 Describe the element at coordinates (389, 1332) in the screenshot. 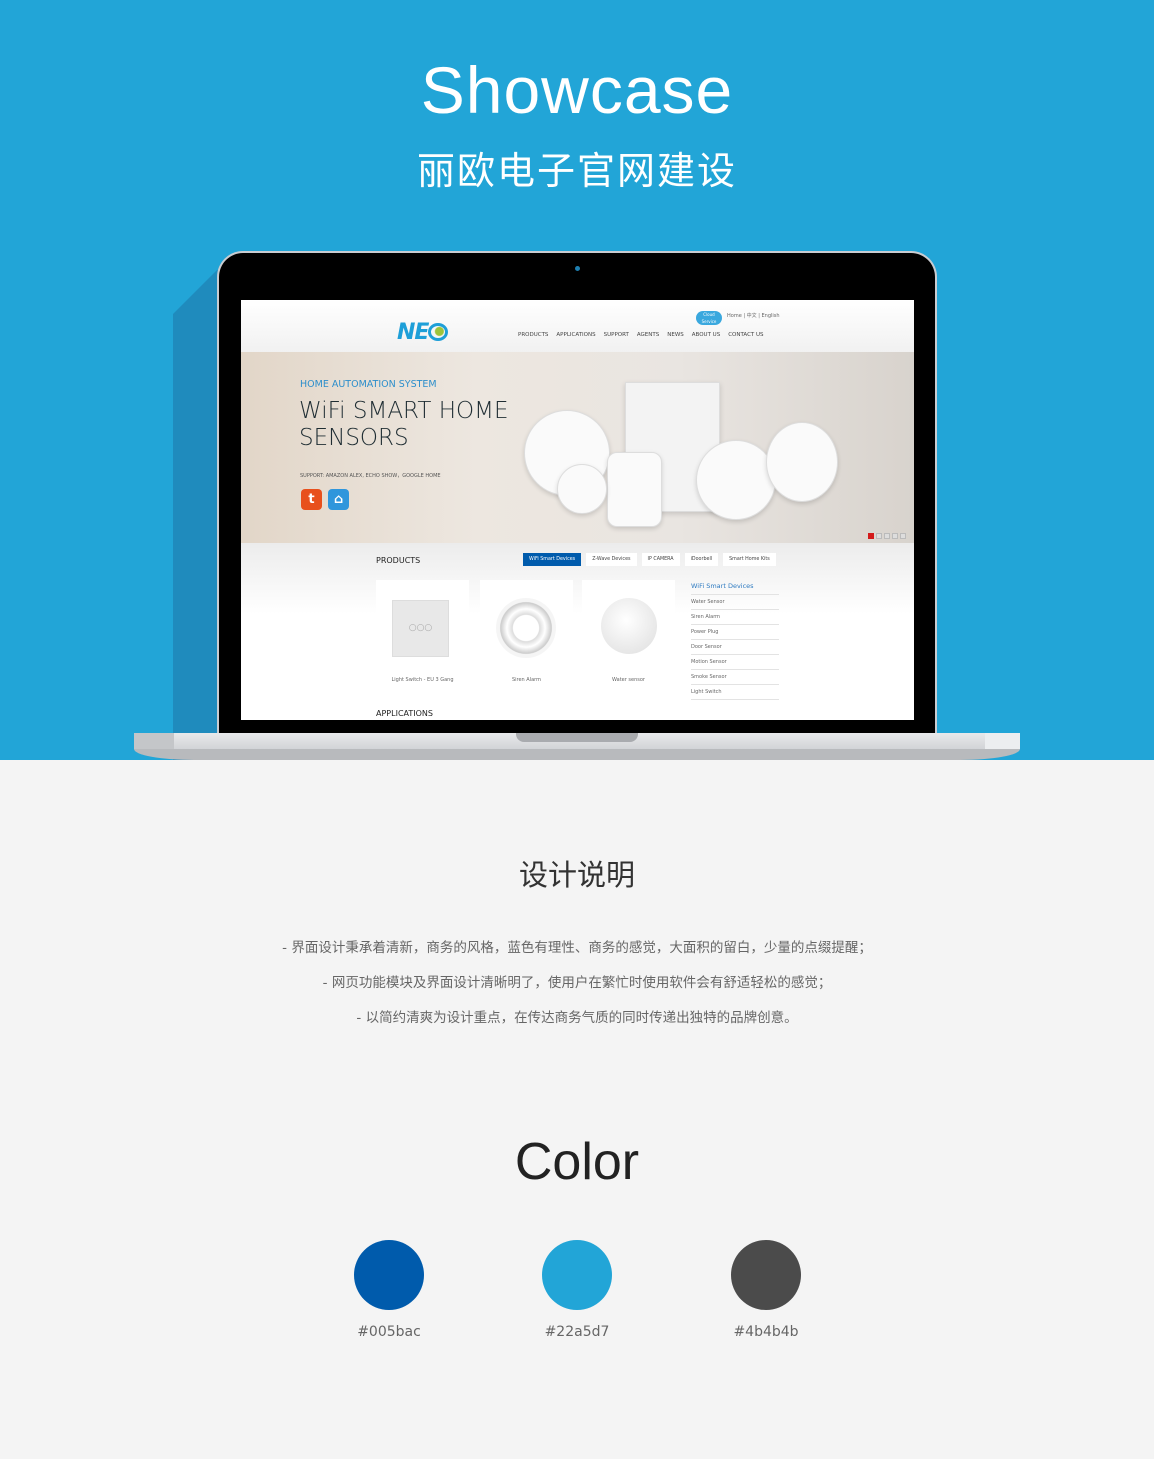

I see `swatch-label: #005bac` at that location.